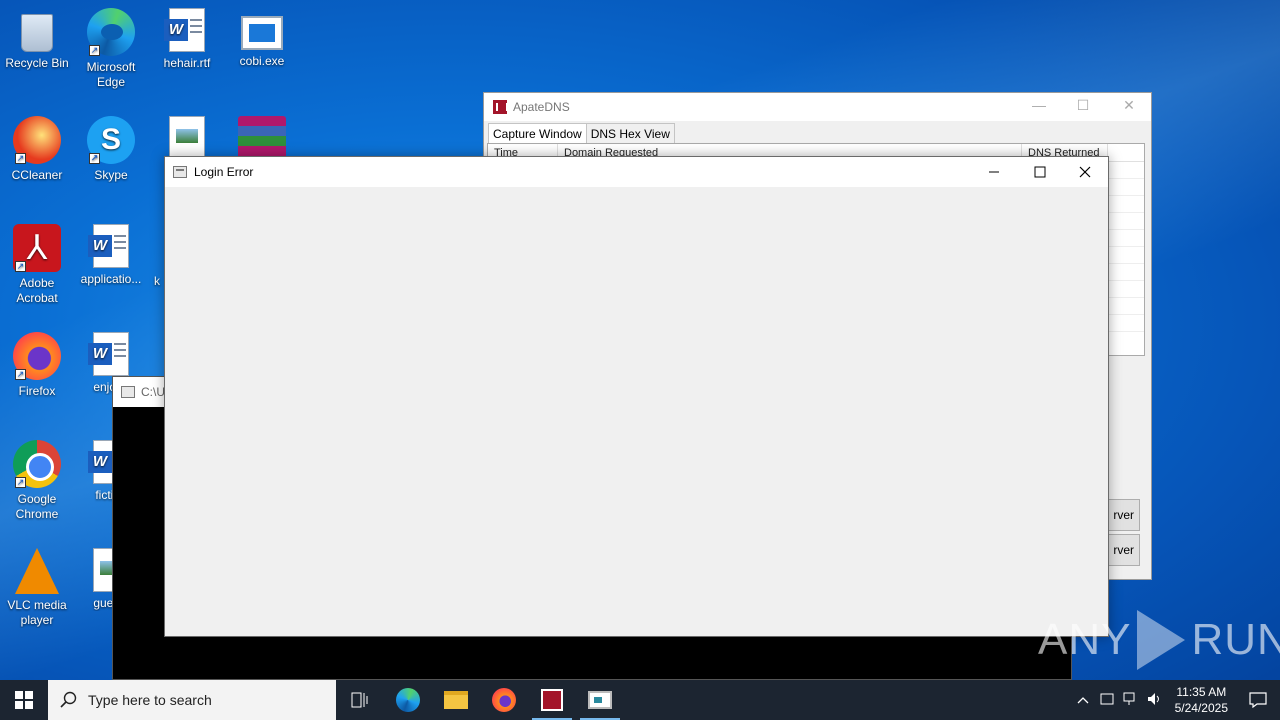 The width and height of the screenshot is (1280, 720). I want to click on exe-icon, so click(262, 33).